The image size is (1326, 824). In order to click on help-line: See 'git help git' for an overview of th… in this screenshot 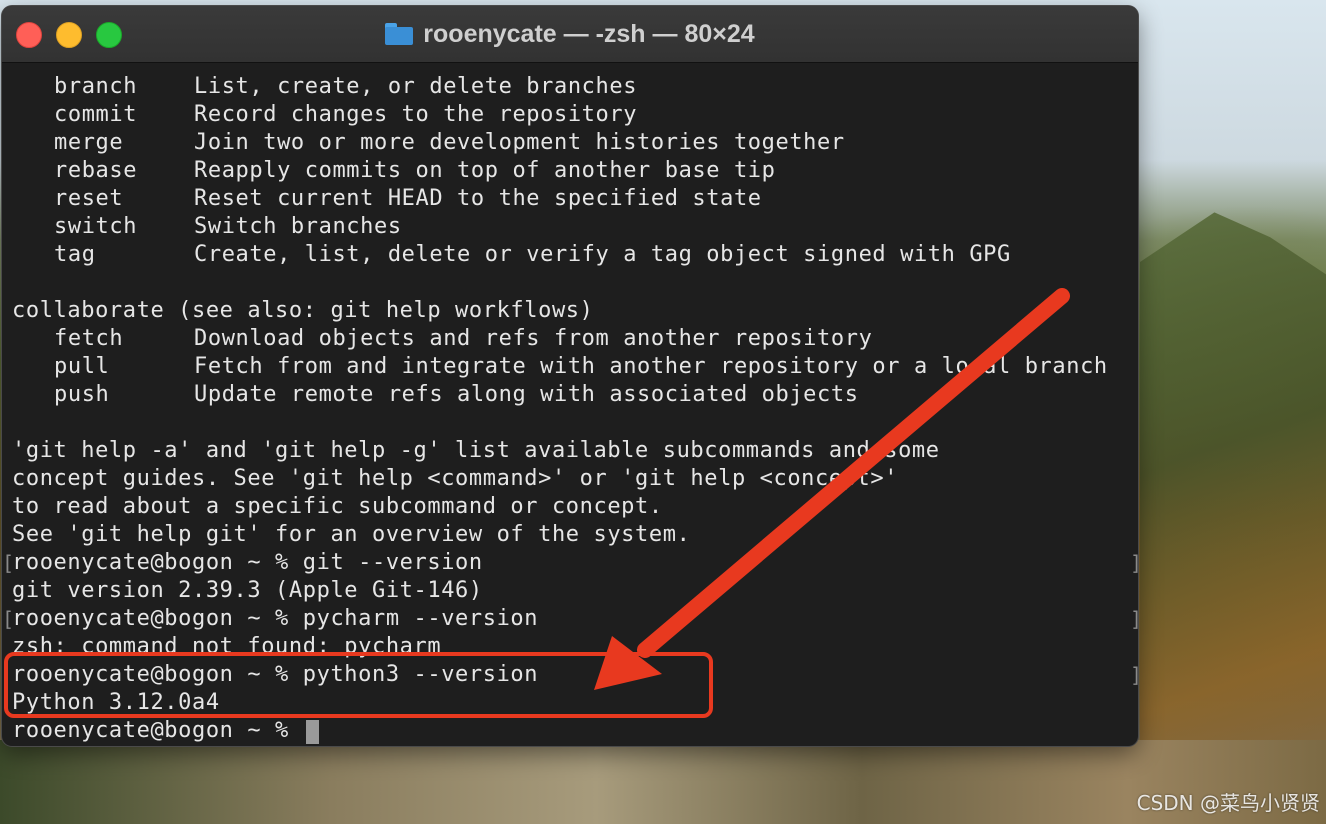, I will do `click(351, 534)`.